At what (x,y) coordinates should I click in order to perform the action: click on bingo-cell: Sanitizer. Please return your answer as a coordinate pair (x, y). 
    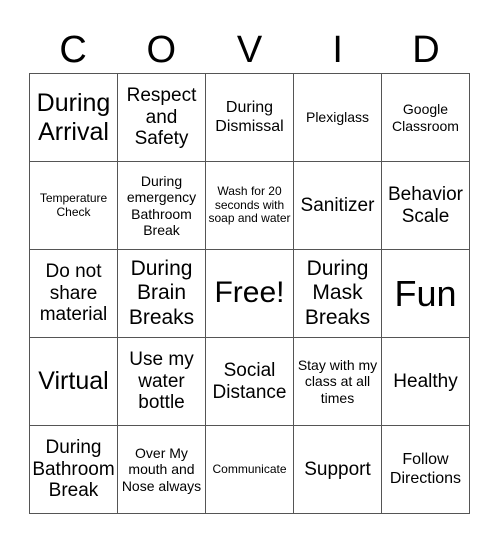
    Looking at the image, I should click on (338, 206).